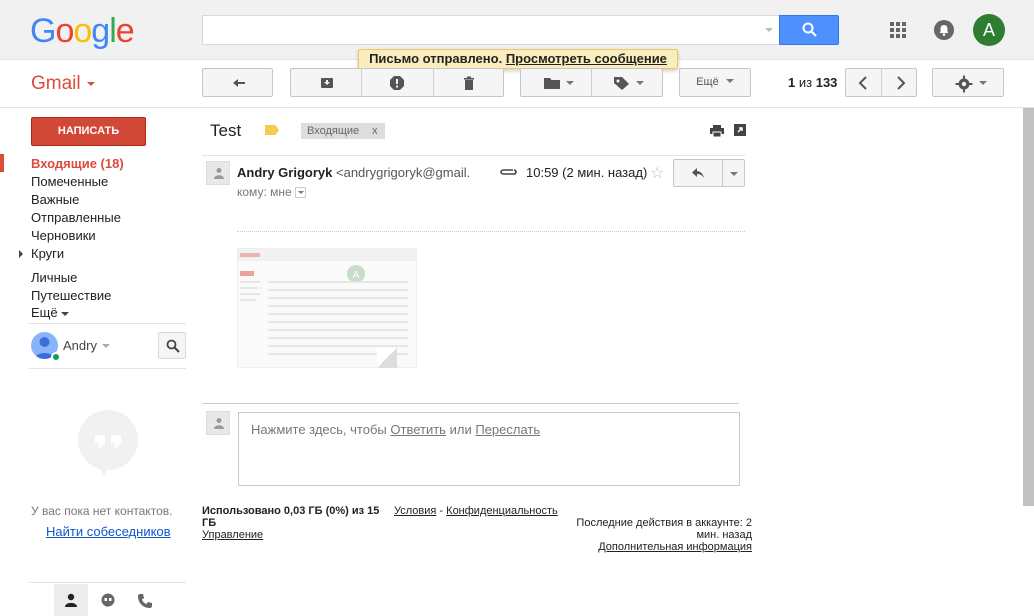 The image size is (1034, 616). What do you see at coordinates (100, 31) in the screenshot?
I see `logo-letter: g` at bounding box center [100, 31].